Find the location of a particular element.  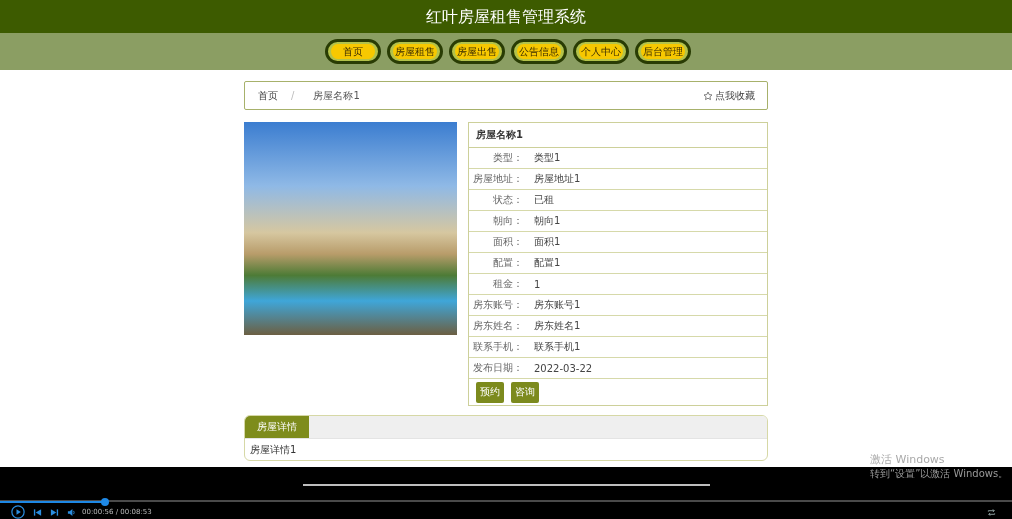

field-label: 面积： is located at coordinates (507, 242).